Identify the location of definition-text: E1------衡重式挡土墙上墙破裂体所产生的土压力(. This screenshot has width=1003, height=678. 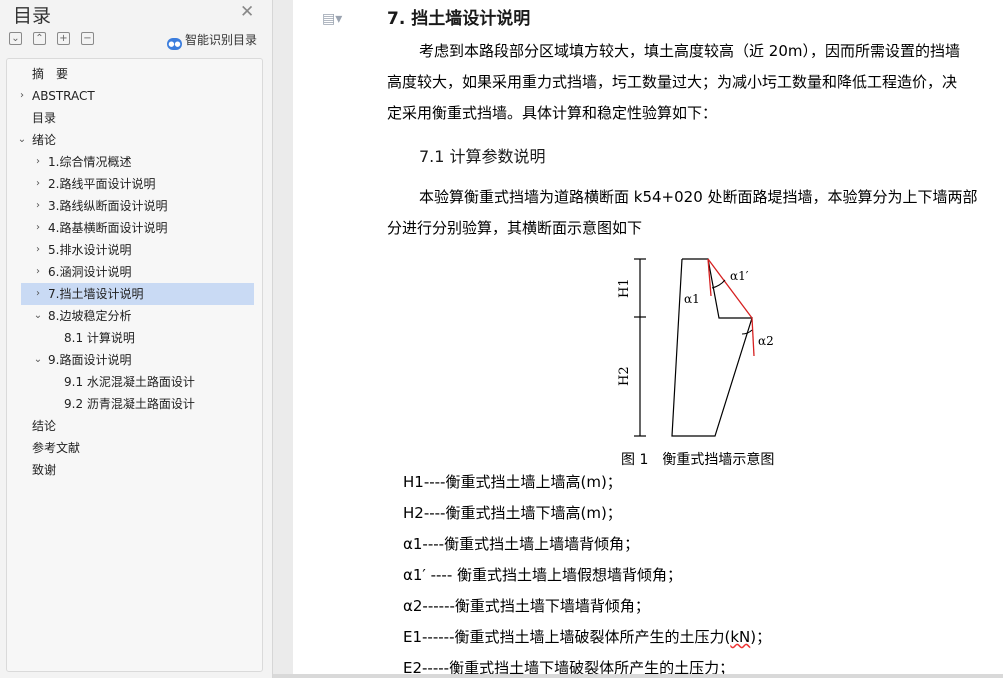
(567, 637).